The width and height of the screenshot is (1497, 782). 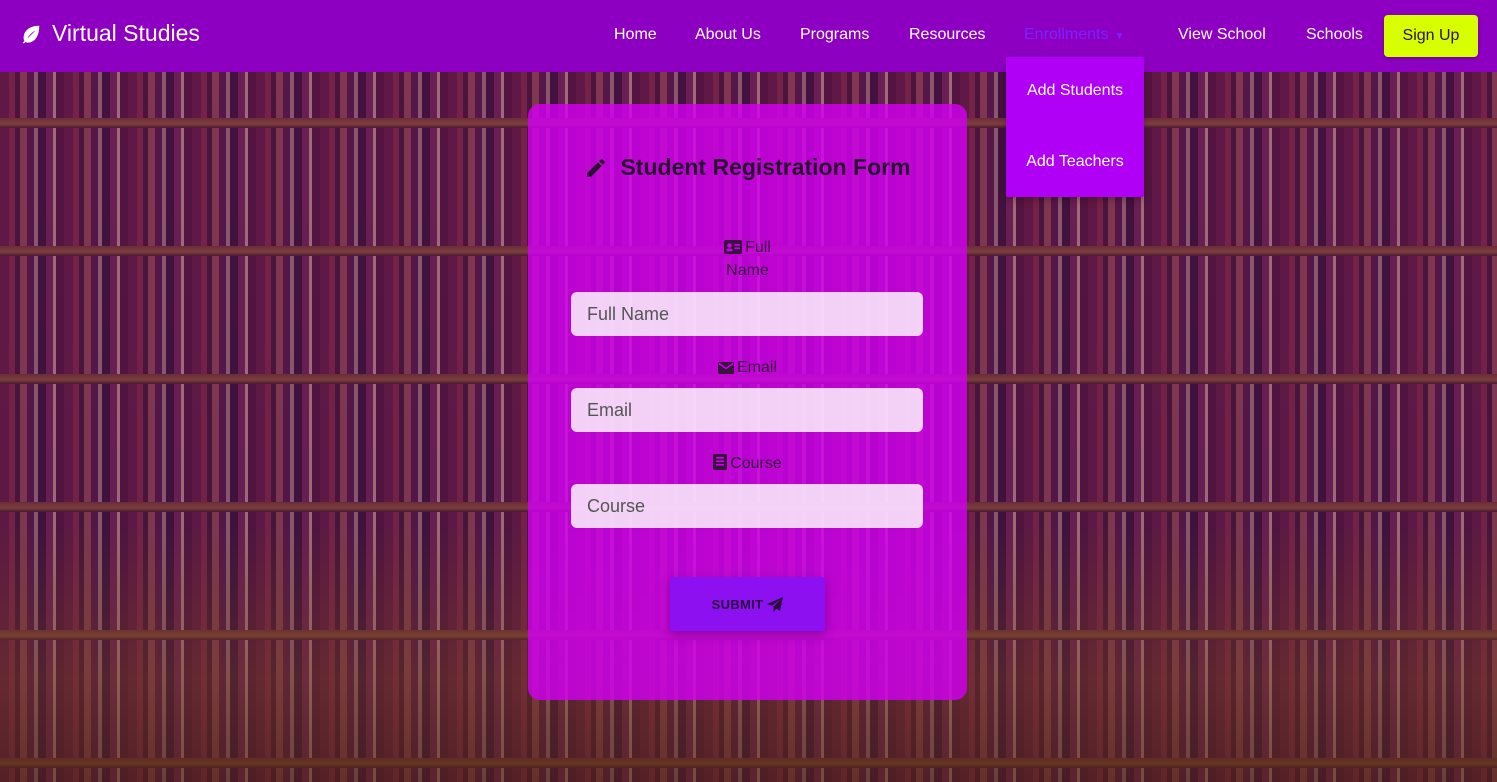 What do you see at coordinates (728, 35) in the screenshot?
I see `nav-about-us: About Us` at bounding box center [728, 35].